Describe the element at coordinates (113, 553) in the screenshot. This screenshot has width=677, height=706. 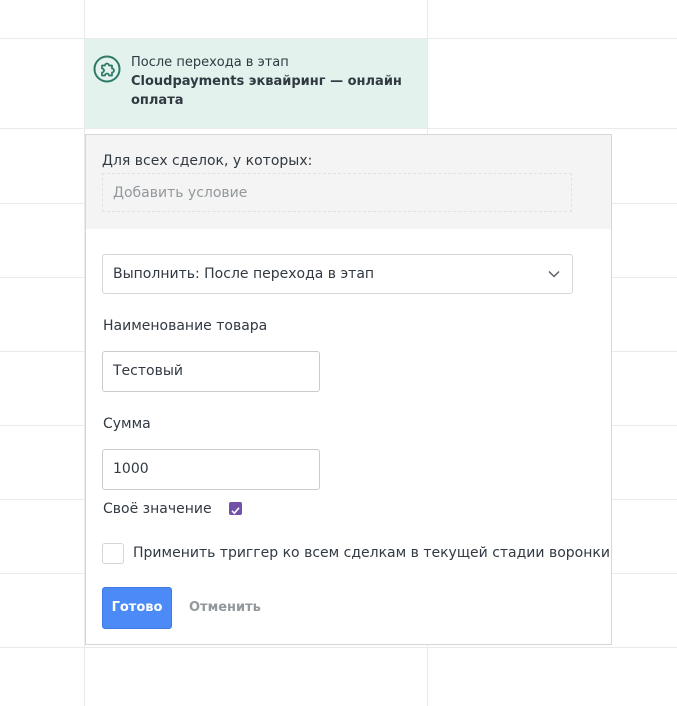
I see `apply-all-checkbox` at that location.